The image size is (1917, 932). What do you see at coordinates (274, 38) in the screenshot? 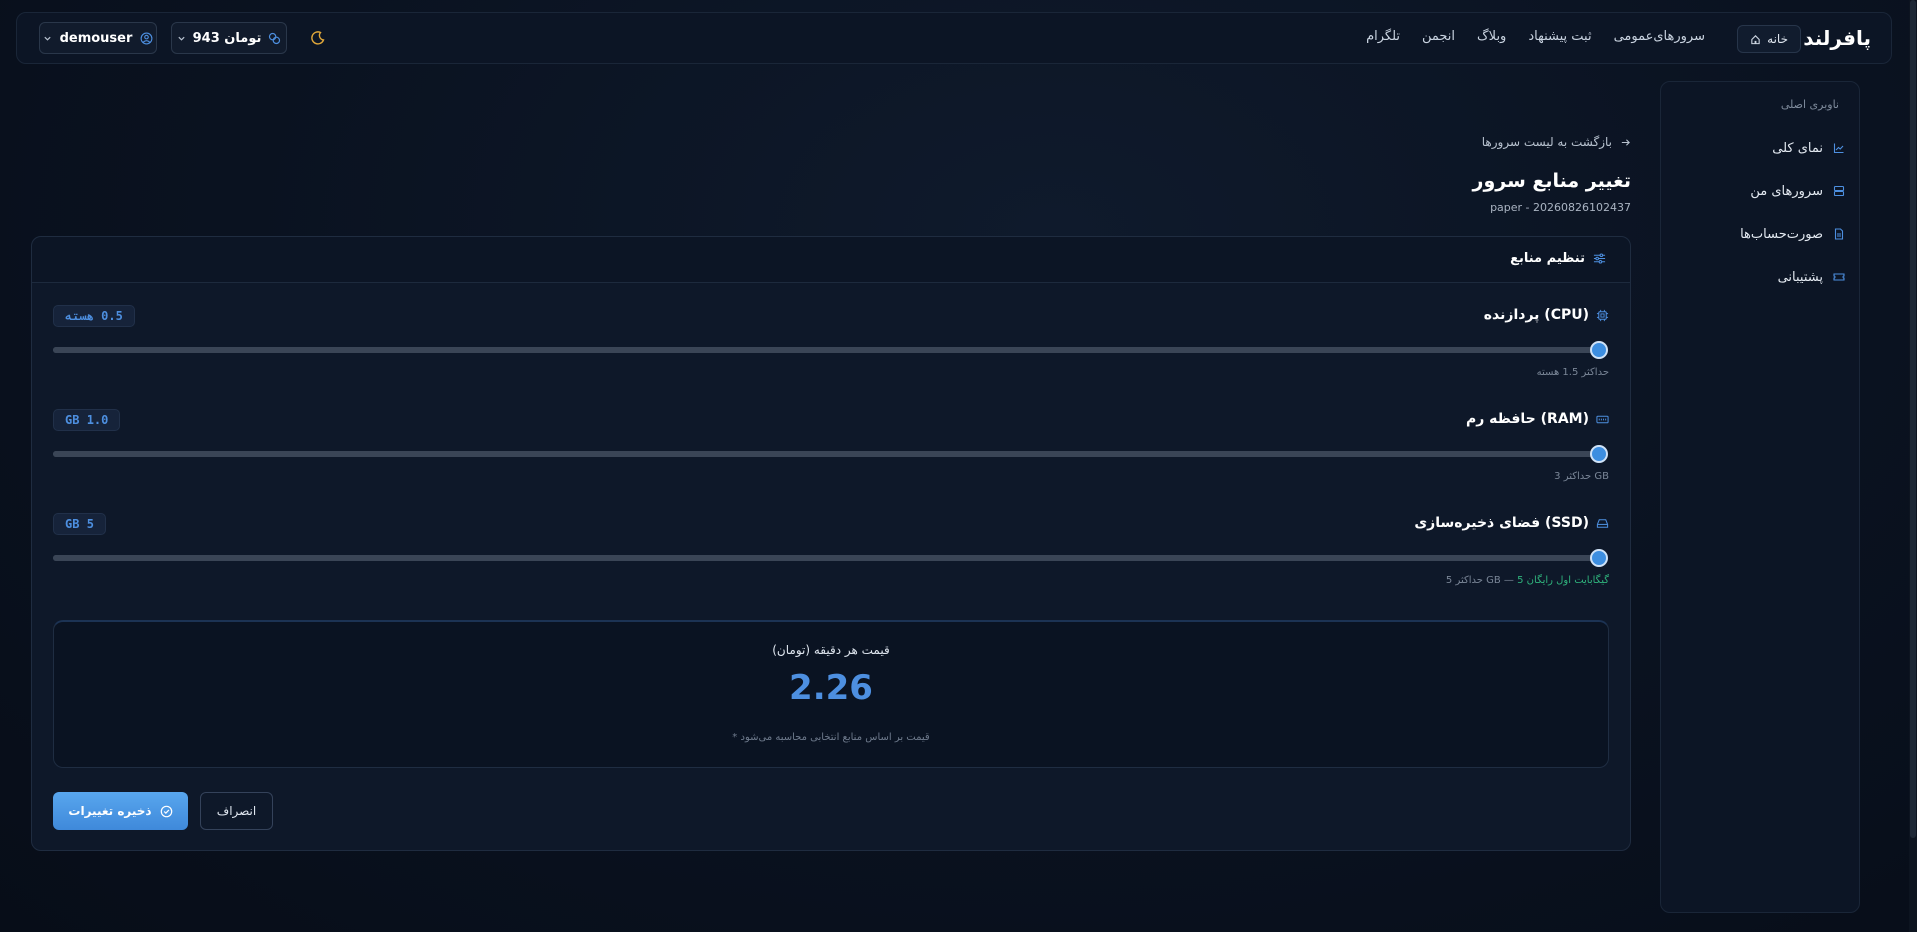
I see `coins-icon` at bounding box center [274, 38].